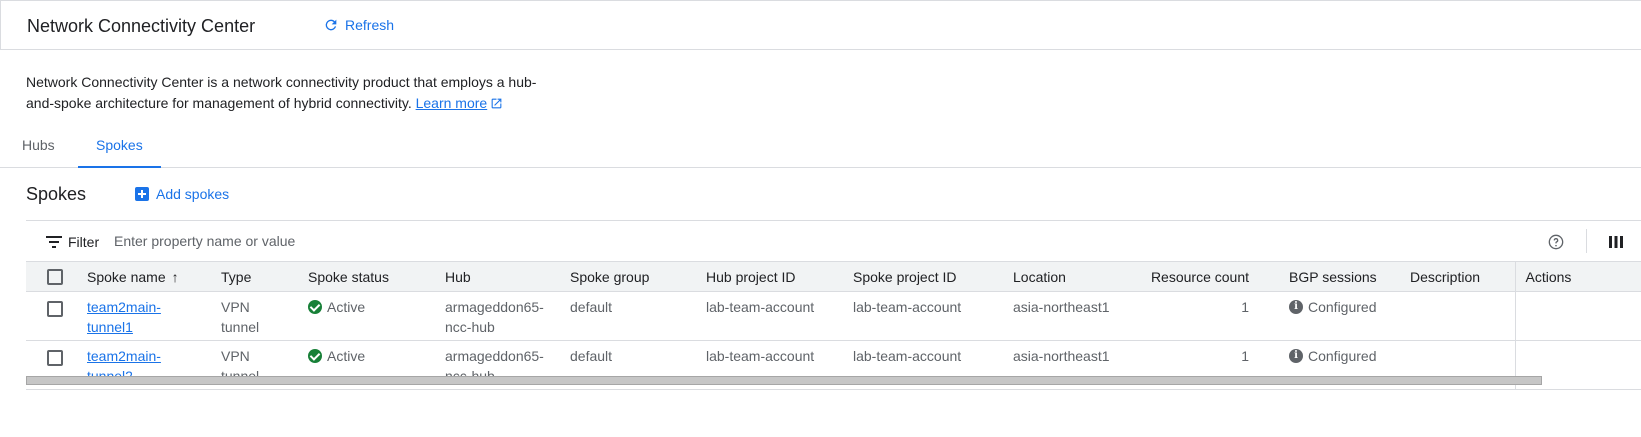 The height and width of the screenshot is (437, 1641). What do you see at coordinates (366, 316) in the screenshot?
I see `status-cell: Active` at bounding box center [366, 316].